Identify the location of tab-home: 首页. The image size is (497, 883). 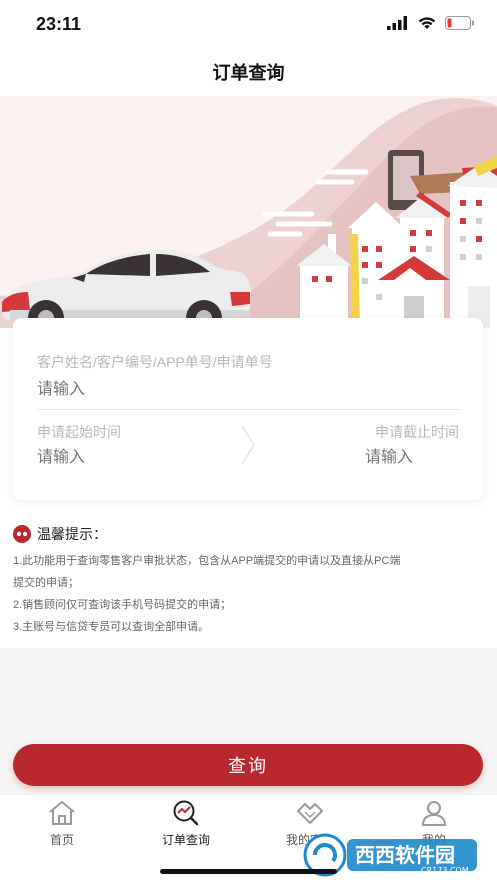
(62, 823).